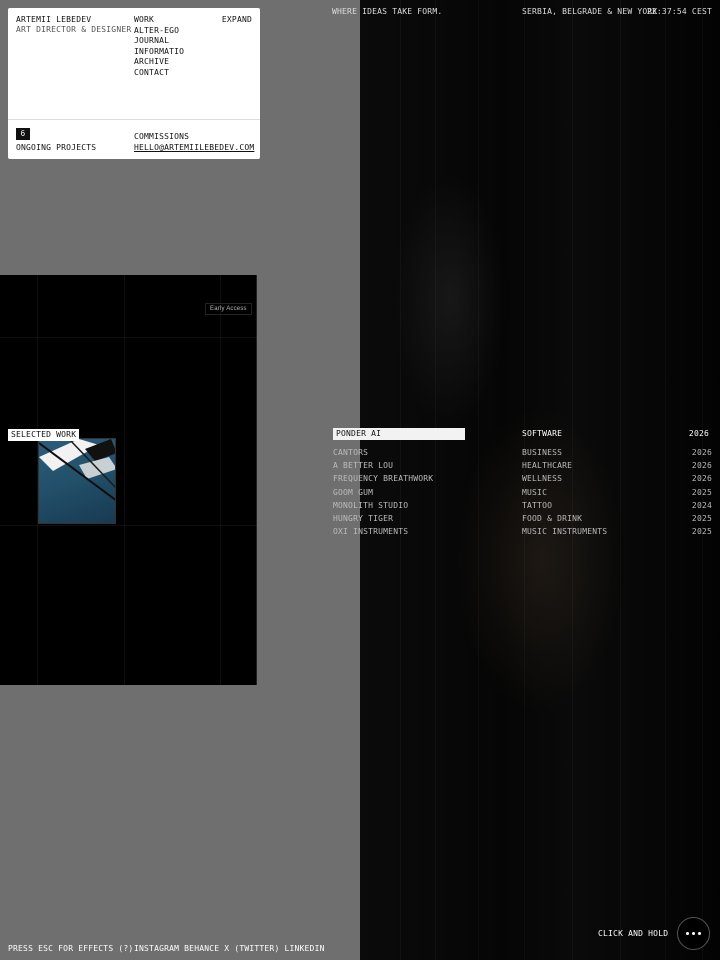 This screenshot has width=720, height=960. What do you see at coordinates (74, 29) in the screenshot?
I see `site-owner-role: ART DIRECTOR & DESIGNER` at bounding box center [74, 29].